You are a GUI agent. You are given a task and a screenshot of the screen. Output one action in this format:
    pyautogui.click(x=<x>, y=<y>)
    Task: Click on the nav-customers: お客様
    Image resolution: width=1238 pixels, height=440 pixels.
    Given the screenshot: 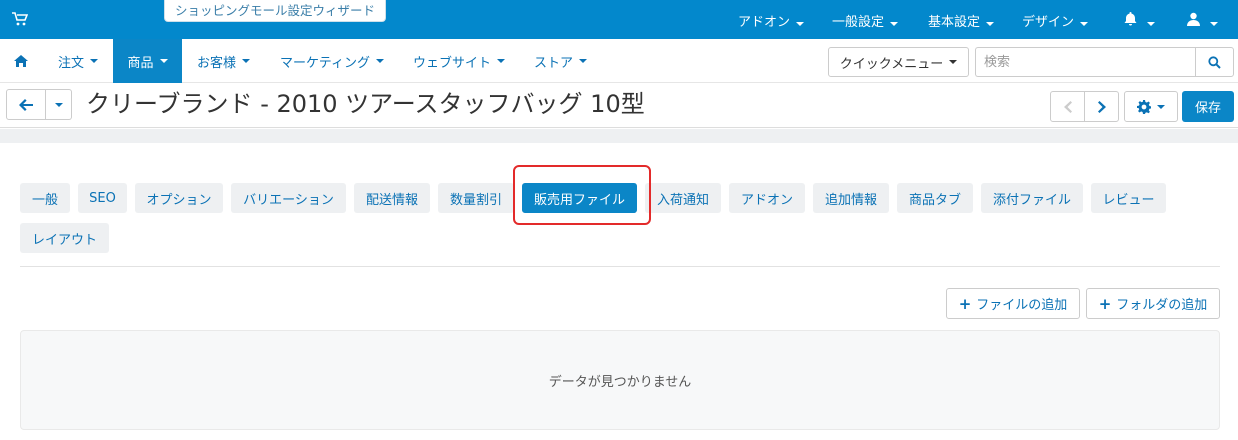 What is the action you would take?
    pyautogui.click(x=224, y=61)
    